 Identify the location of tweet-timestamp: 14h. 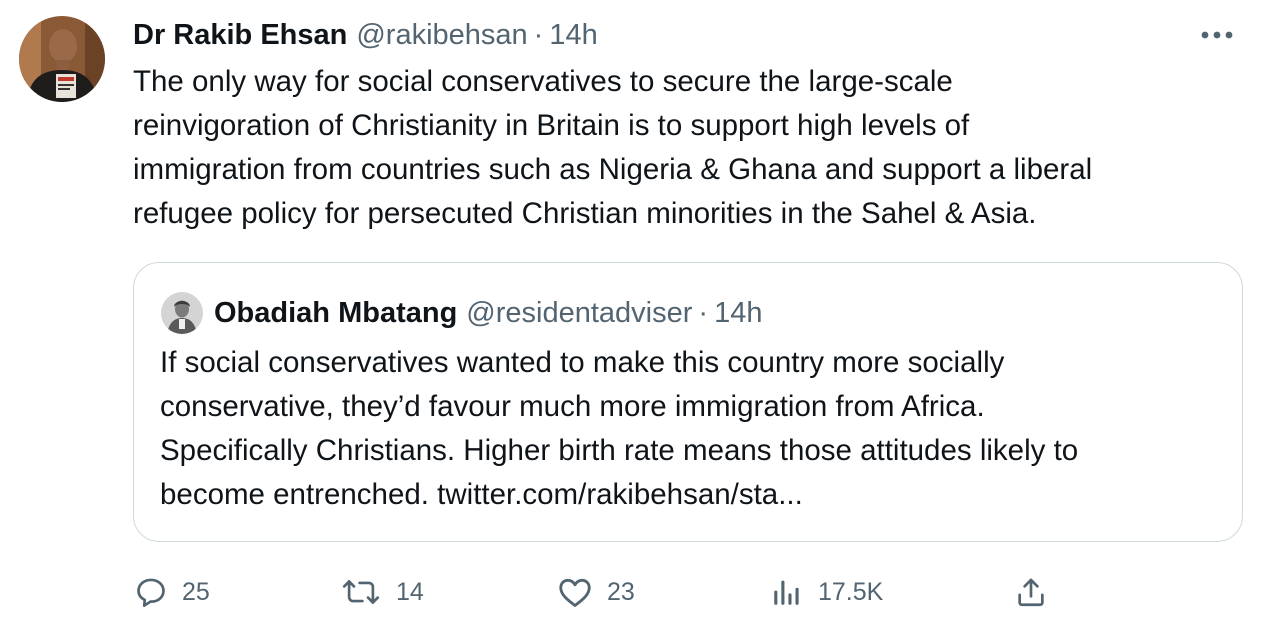
(573, 35).